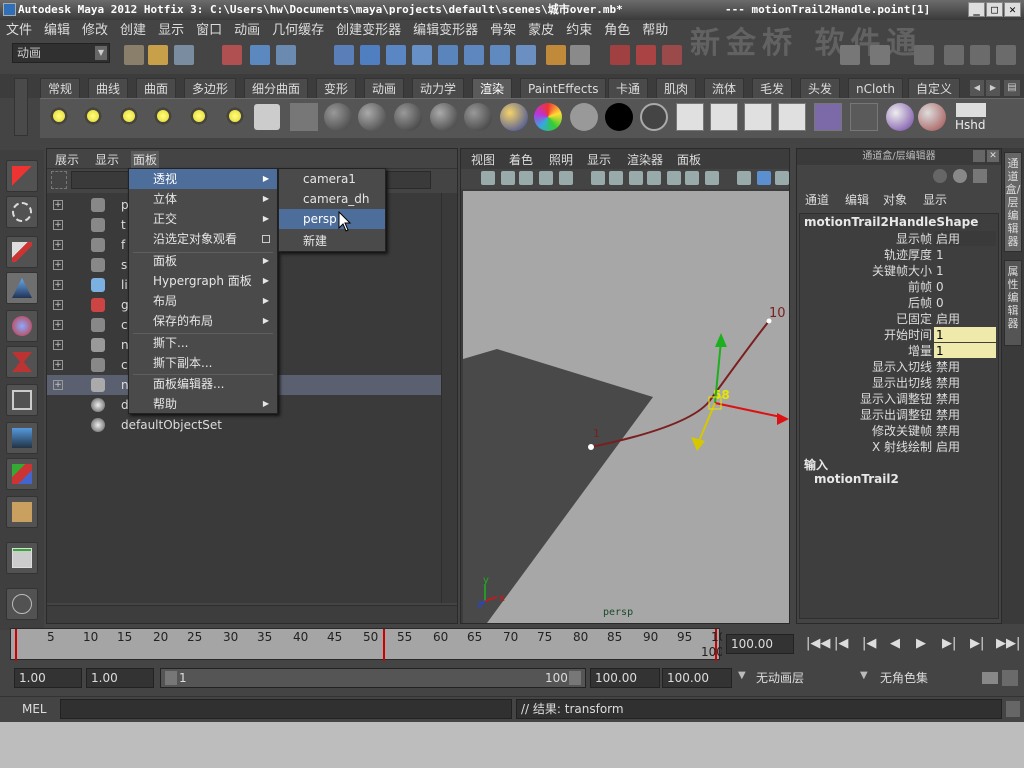  Describe the element at coordinates (748, 410) in the screenshot. I see `manip-x-axis` at that location.